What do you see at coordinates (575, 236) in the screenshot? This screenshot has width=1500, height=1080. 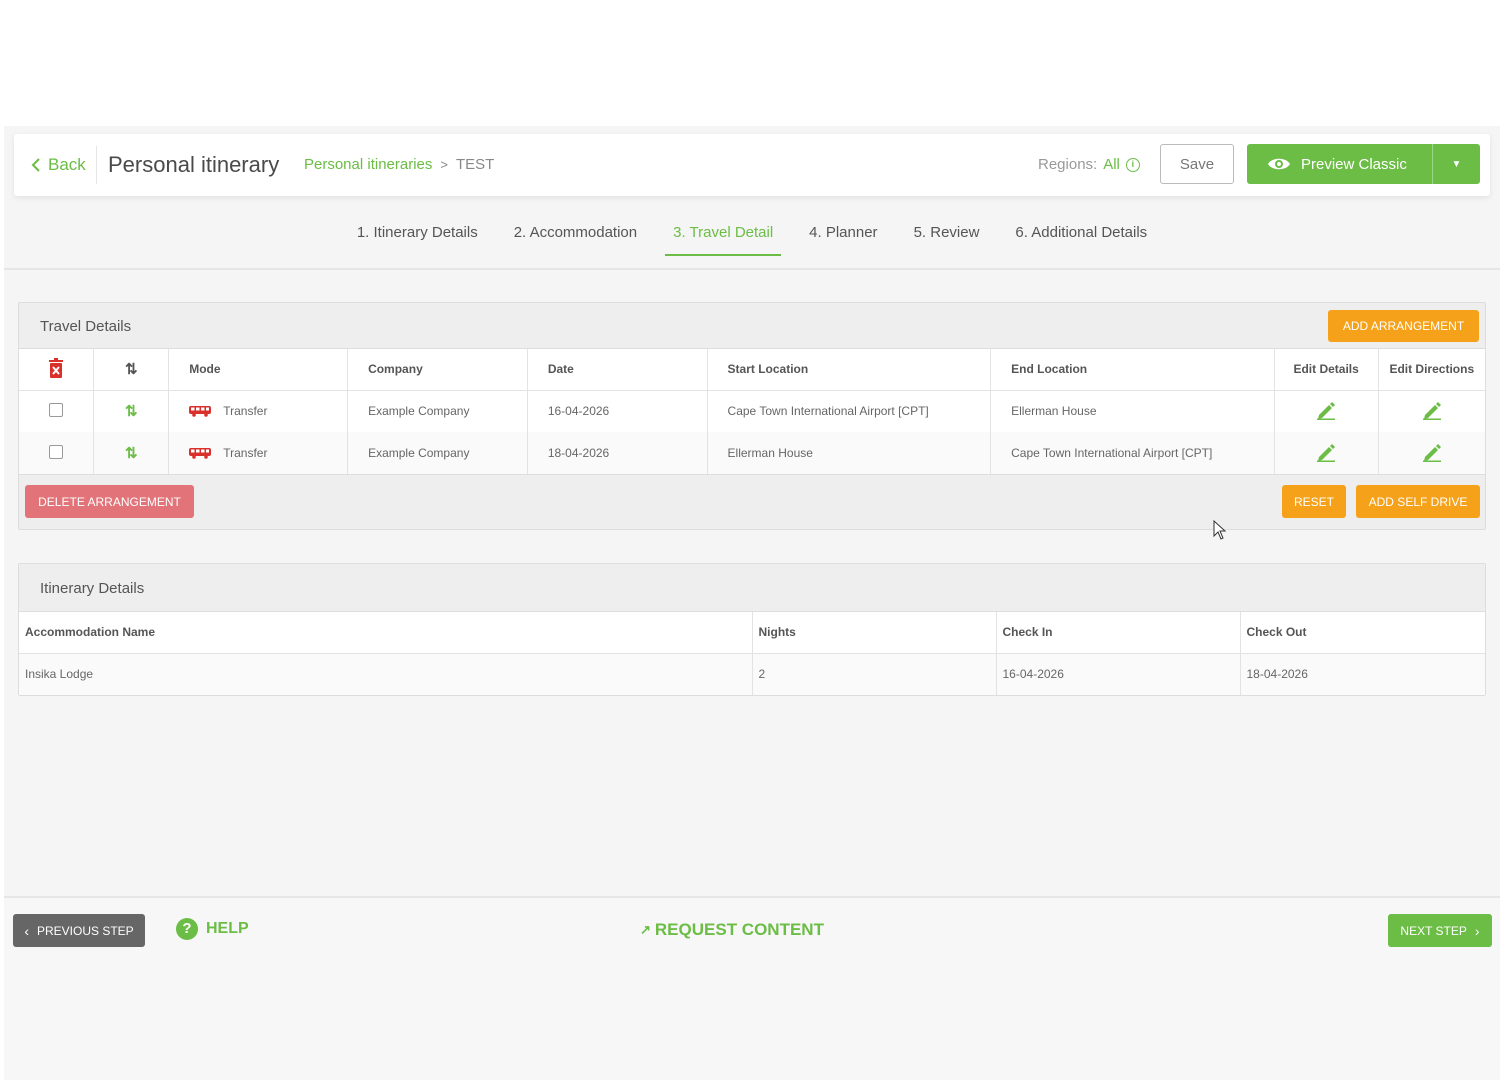 I see `tab-accommodation: 2. Accommodation` at bounding box center [575, 236].